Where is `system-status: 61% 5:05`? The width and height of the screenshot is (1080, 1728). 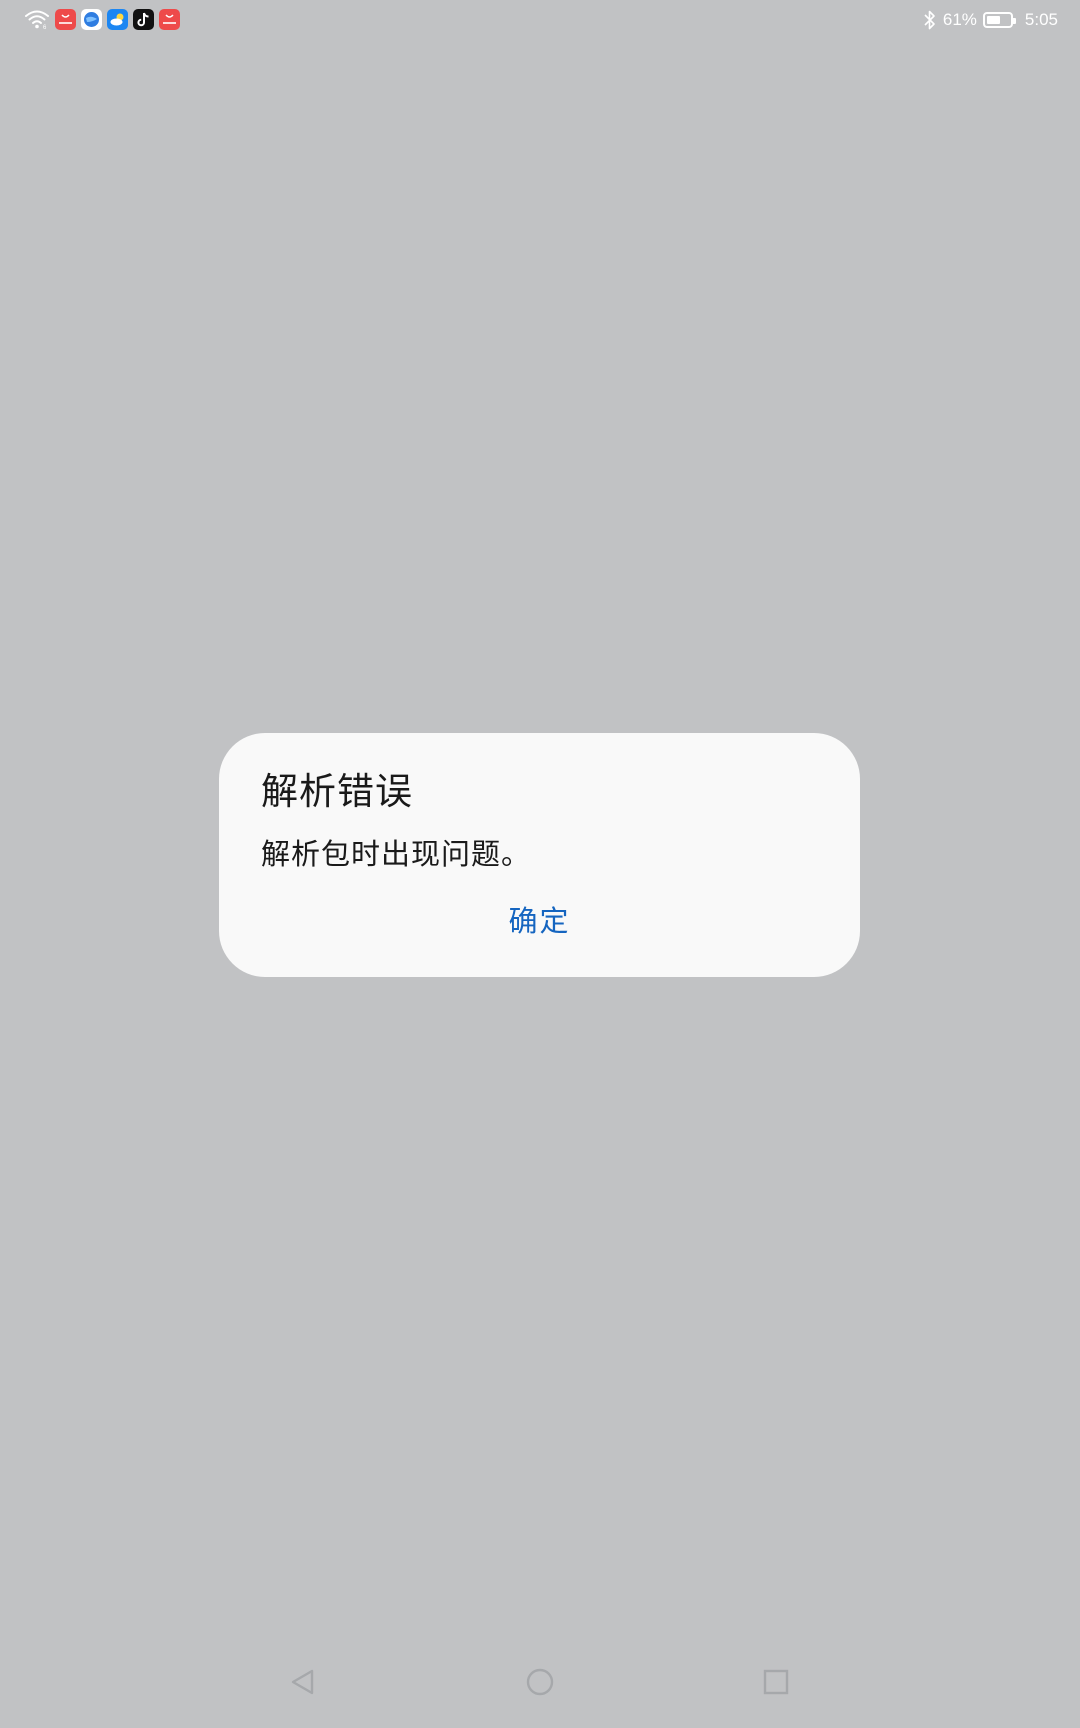
system-status: 61% 5:05 is located at coordinates (990, 20).